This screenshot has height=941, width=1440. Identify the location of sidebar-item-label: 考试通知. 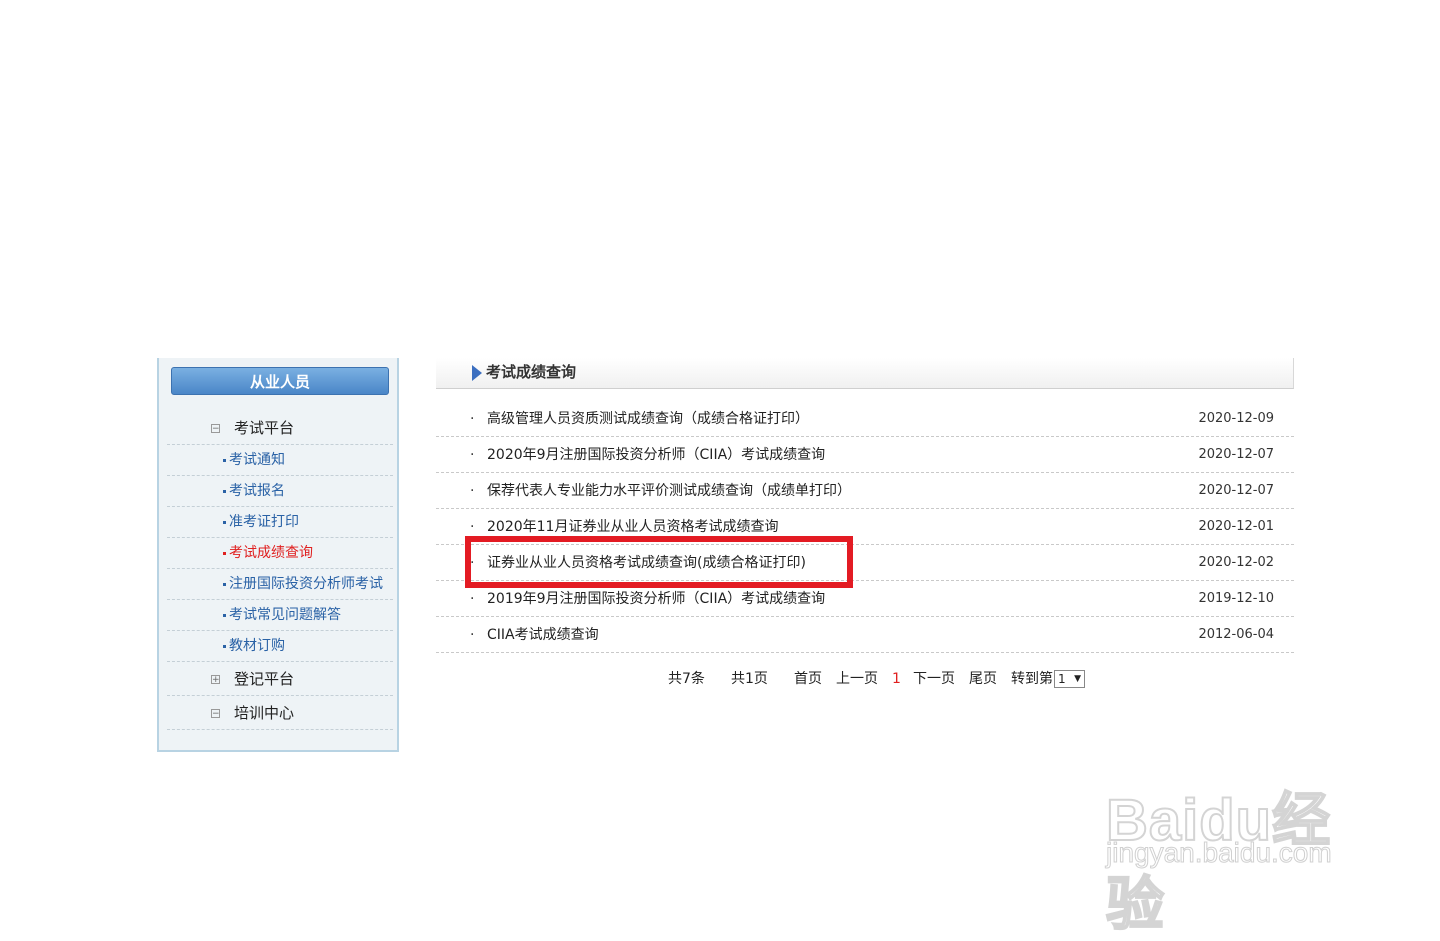
(257, 460).